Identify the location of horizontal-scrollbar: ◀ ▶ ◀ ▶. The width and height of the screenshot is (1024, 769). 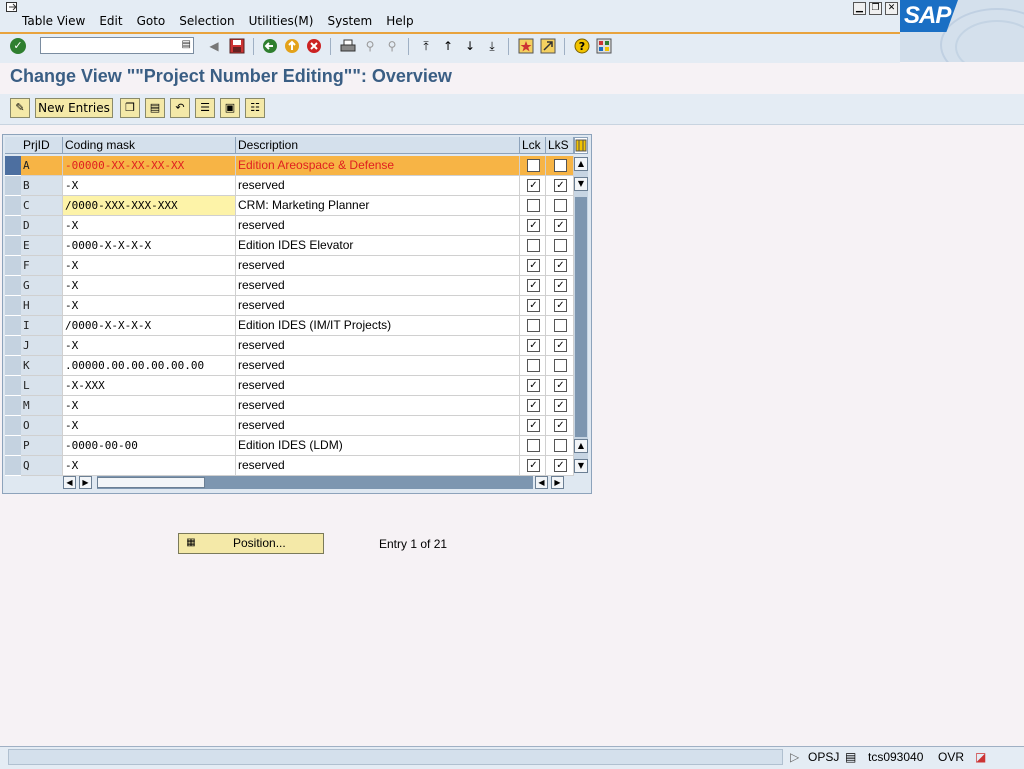
(316, 483).